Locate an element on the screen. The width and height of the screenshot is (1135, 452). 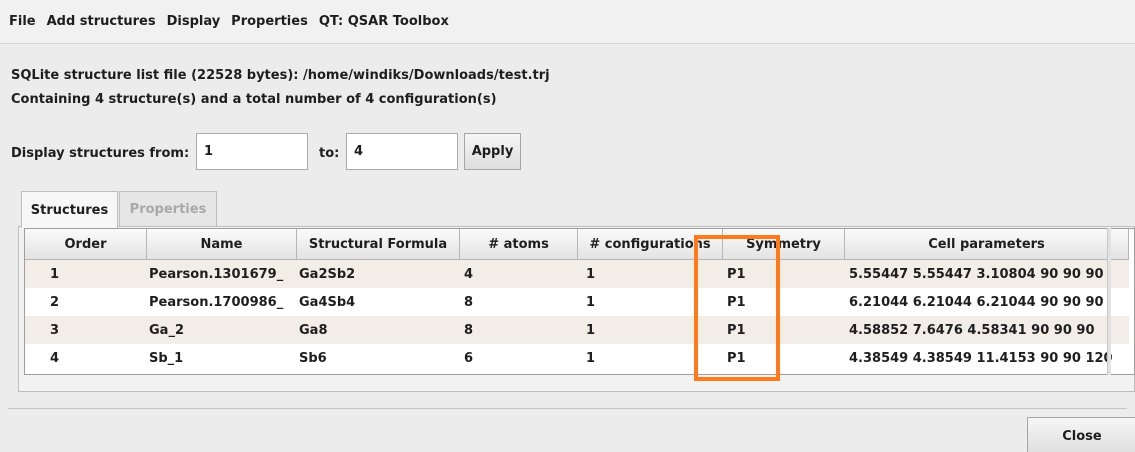
cell-cell-parameters: 4.38549 4.38549 11.4153 90 90 120 is located at coordinates (981, 358).